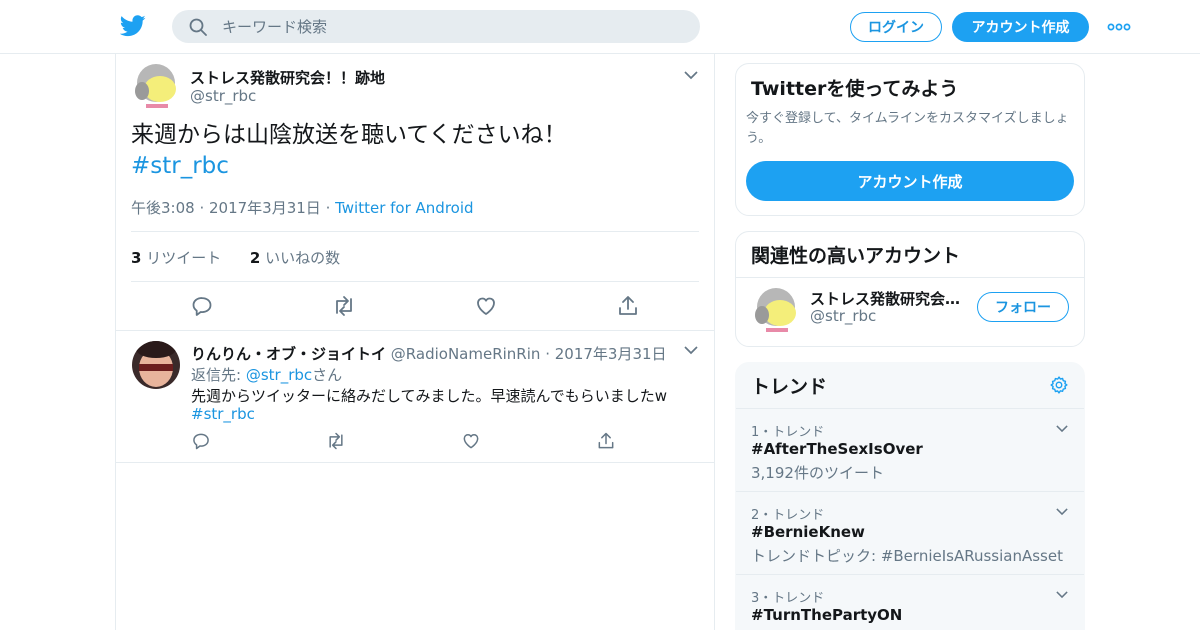  I want to click on trend-subtext: 3,192件のツイート, so click(817, 473).